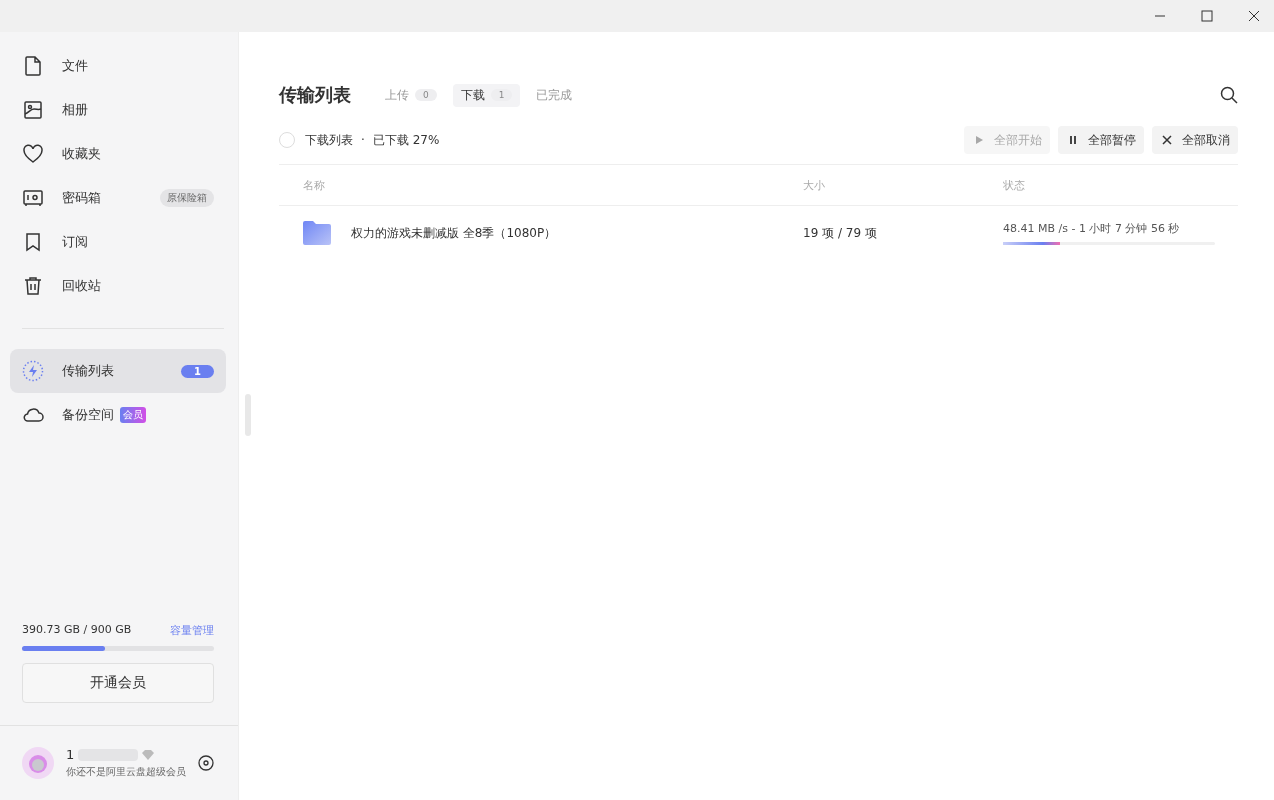  What do you see at coordinates (82, 154) in the screenshot?
I see `sidebar-item-label: 收藏夹` at bounding box center [82, 154].